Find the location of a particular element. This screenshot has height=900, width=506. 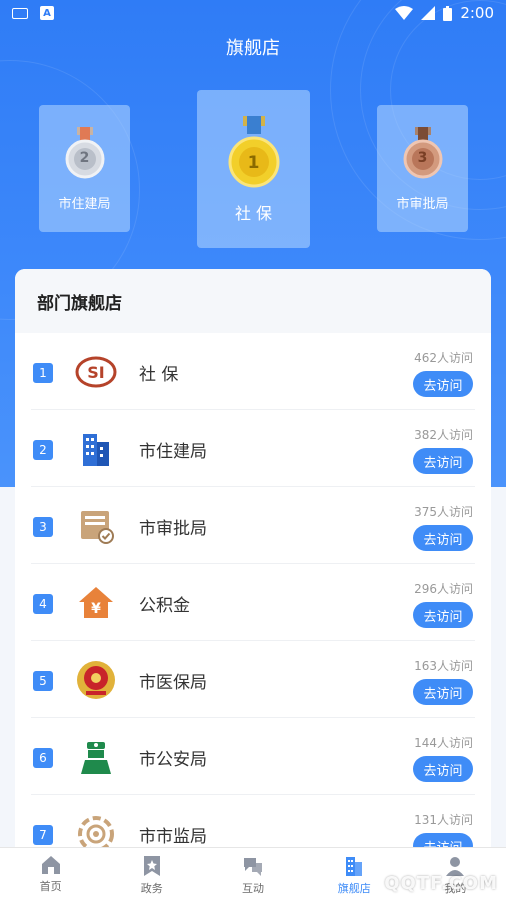

department-name: 市审批局 is located at coordinates (173, 529).